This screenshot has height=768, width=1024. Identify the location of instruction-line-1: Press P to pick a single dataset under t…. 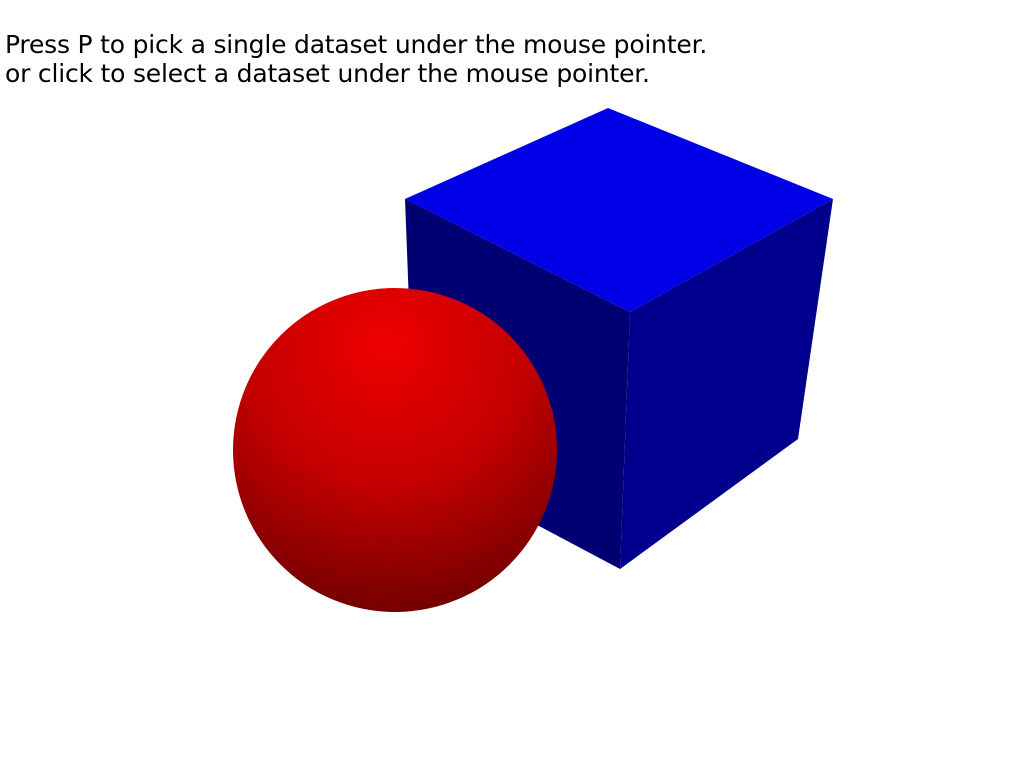
(356, 44).